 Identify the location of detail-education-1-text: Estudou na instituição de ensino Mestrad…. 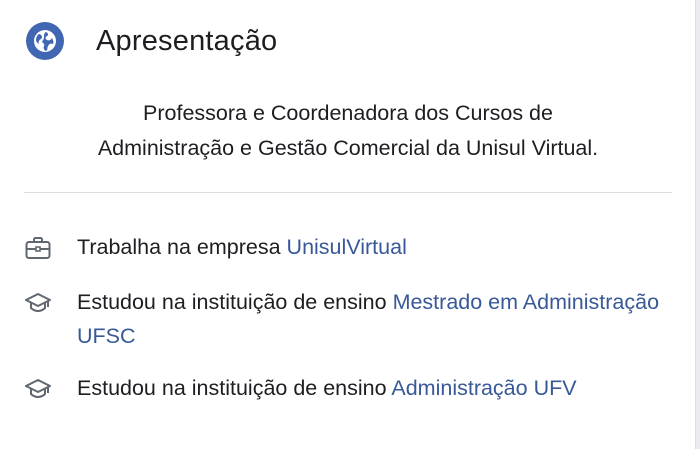
(370, 319).